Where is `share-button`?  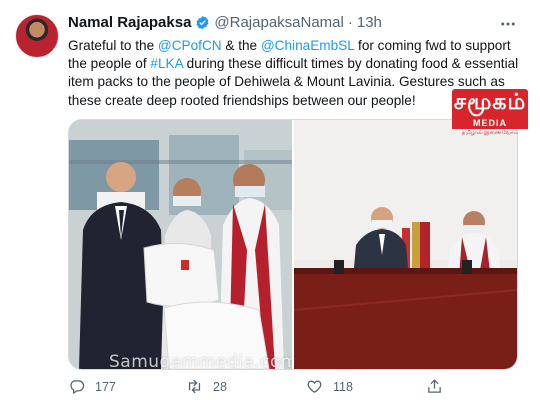
share-button is located at coordinates (434, 386).